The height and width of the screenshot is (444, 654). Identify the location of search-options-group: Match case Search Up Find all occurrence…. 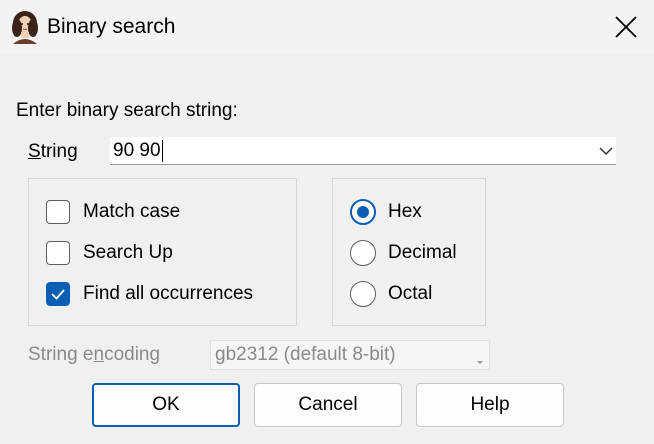
(162, 252).